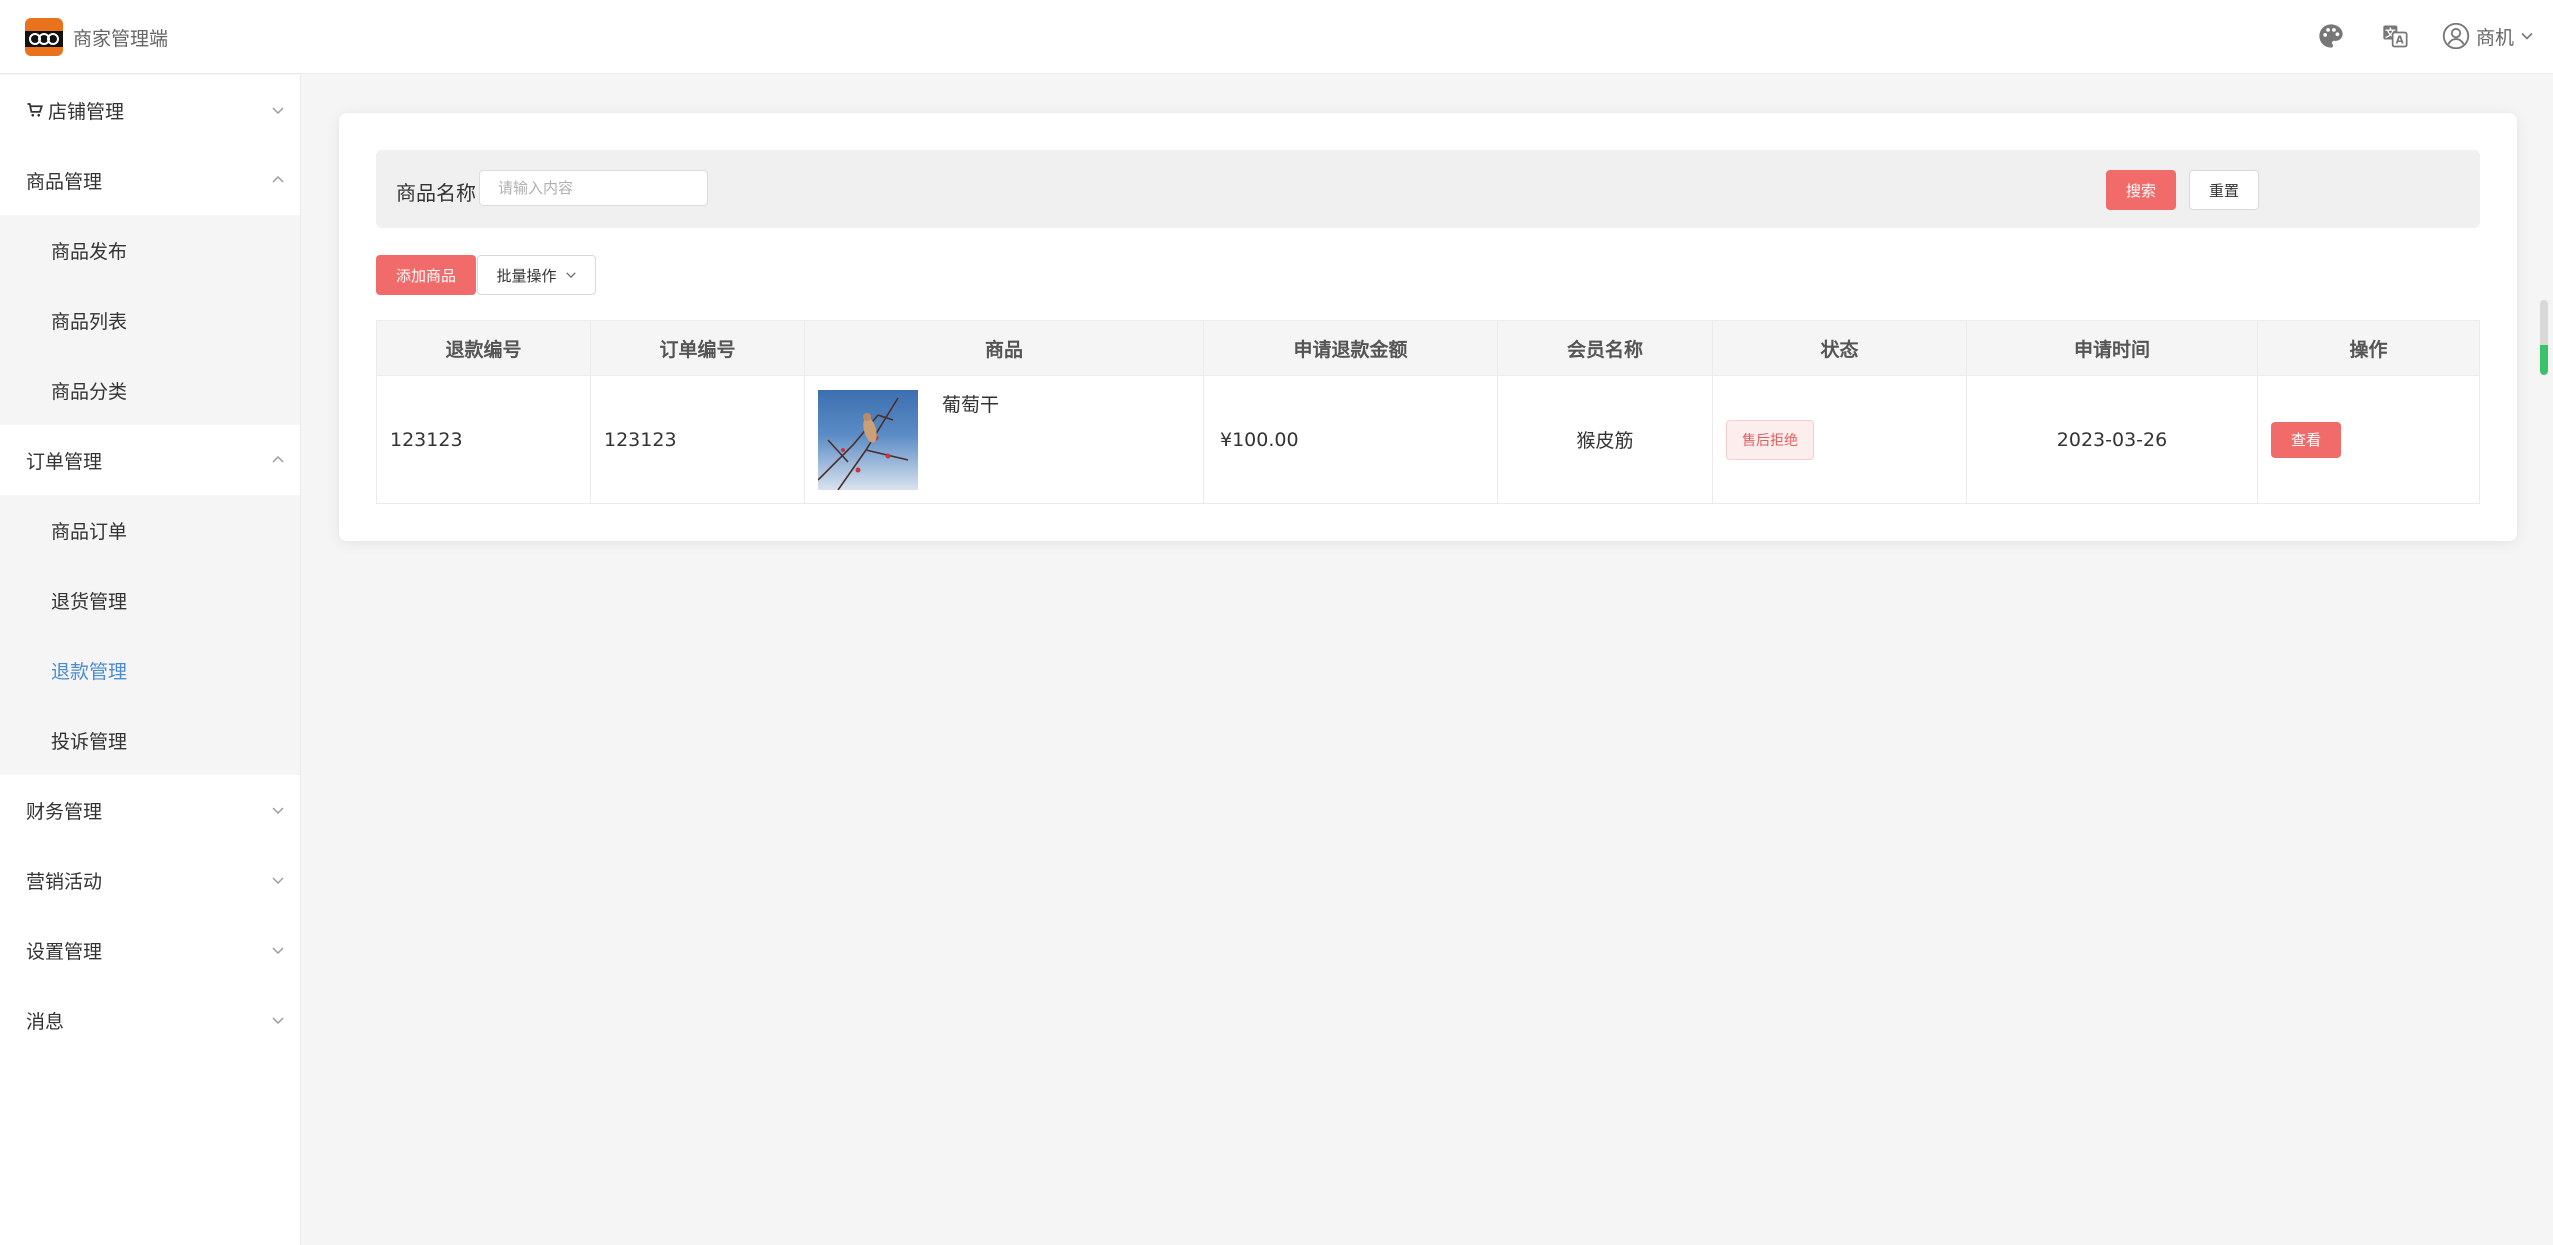 This screenshot has width=2553, height=1245. What do you see at coordinates (150, 600) in the screenshot?
I see `sidebar-item-returns: 退货管理` at bounding box center [150, 600].